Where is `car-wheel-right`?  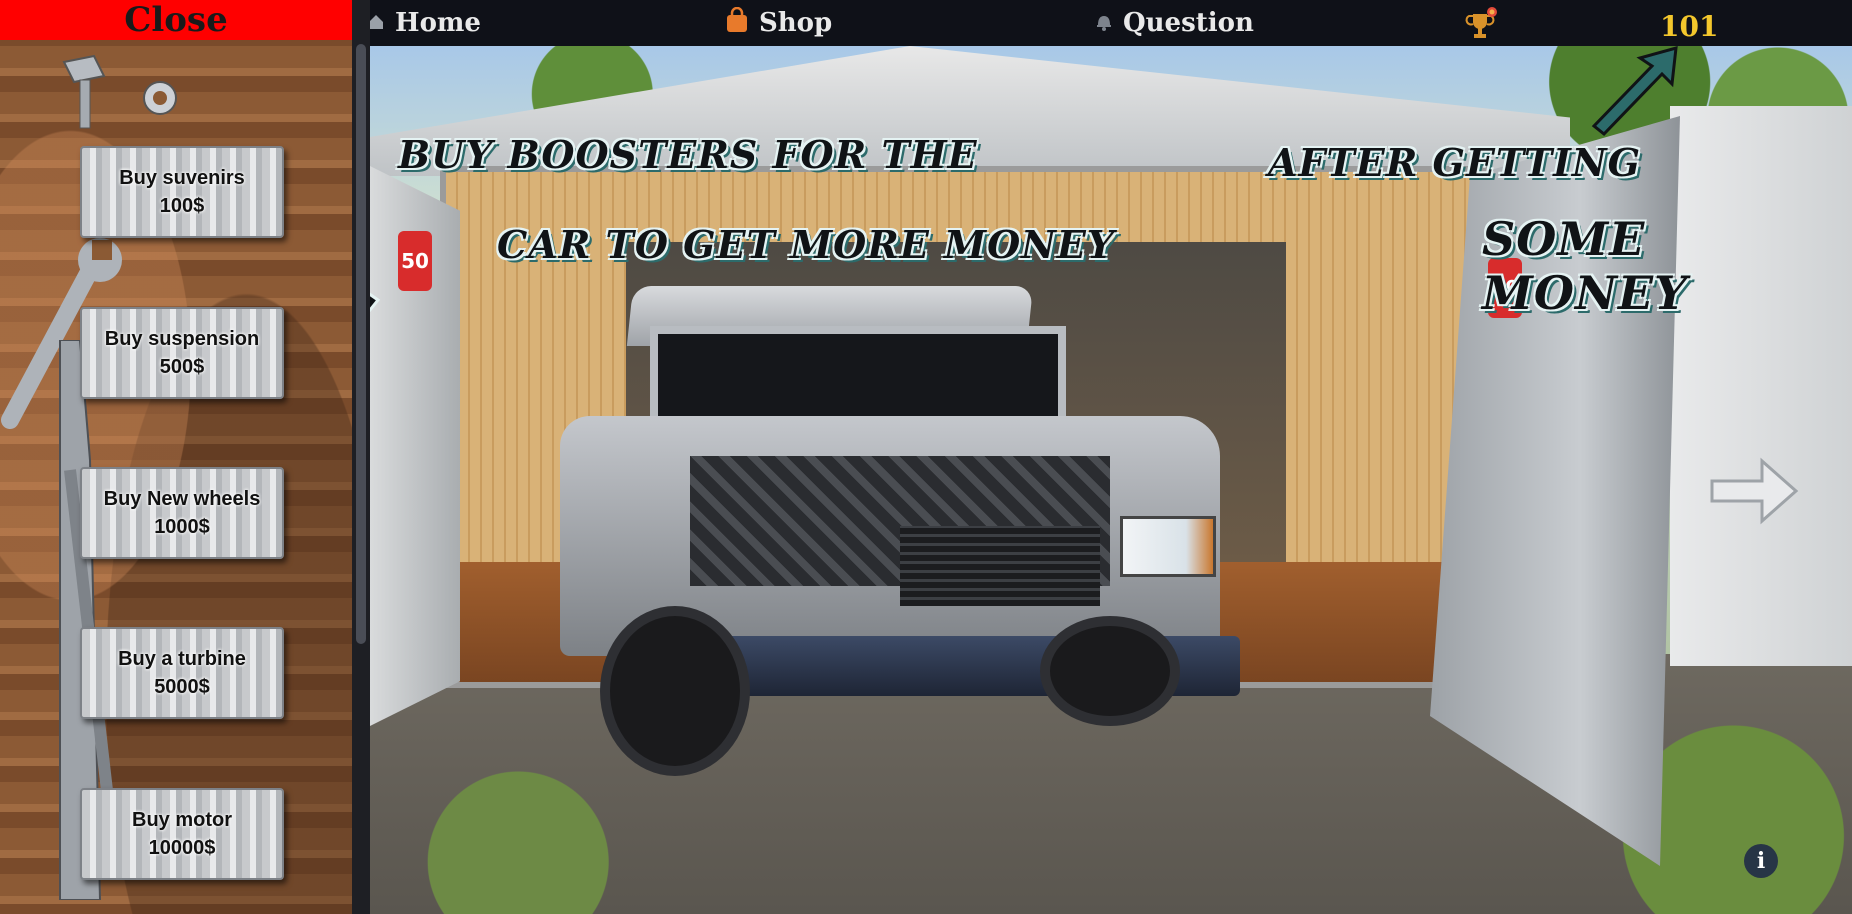 car-wheel-right is located at coordinates (1110, 671).